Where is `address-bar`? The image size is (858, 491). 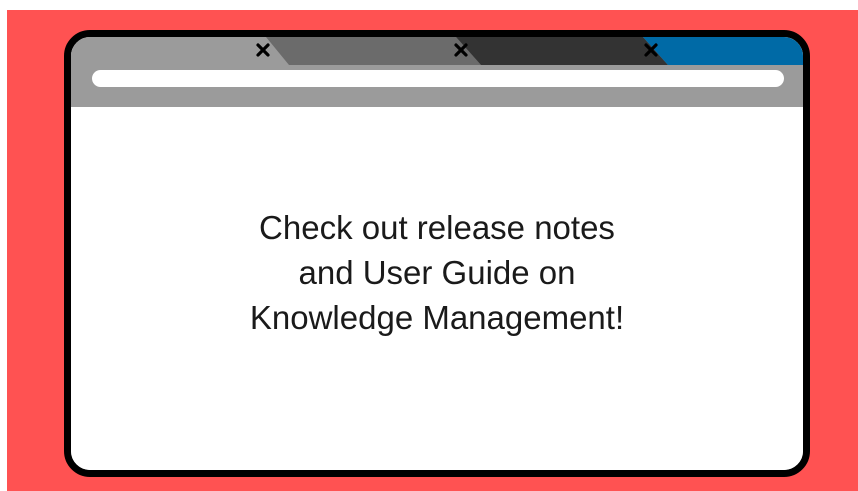
address-bar is located at coordinates (437, 86).